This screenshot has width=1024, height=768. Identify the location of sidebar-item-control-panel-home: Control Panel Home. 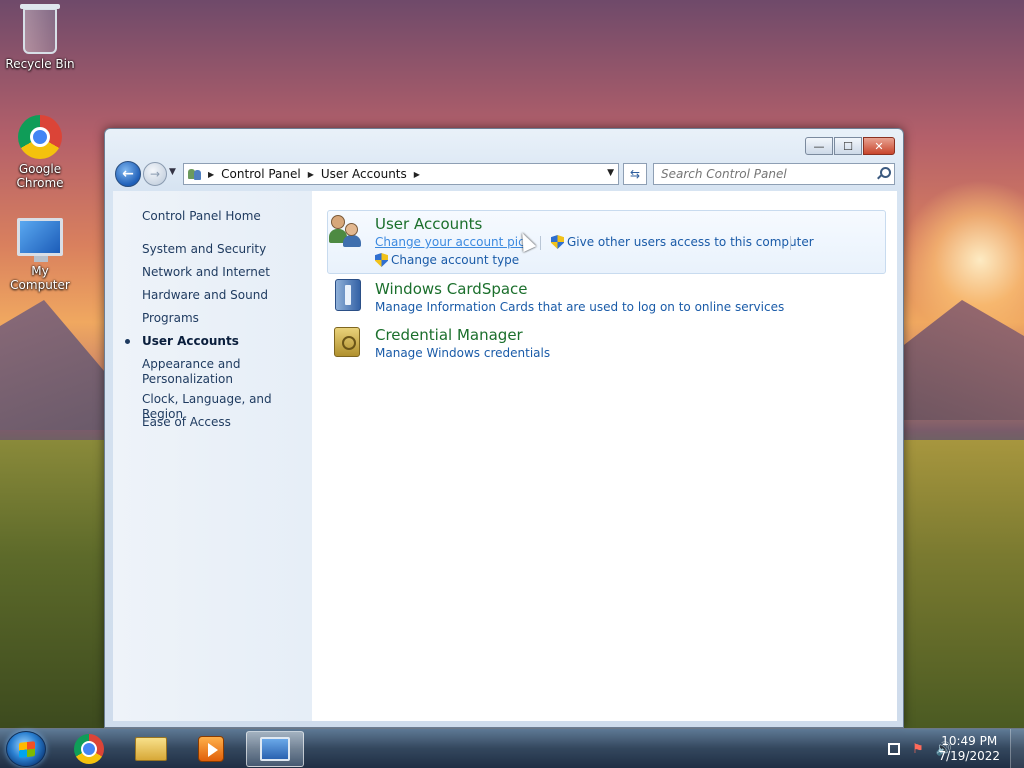
(224, 216).